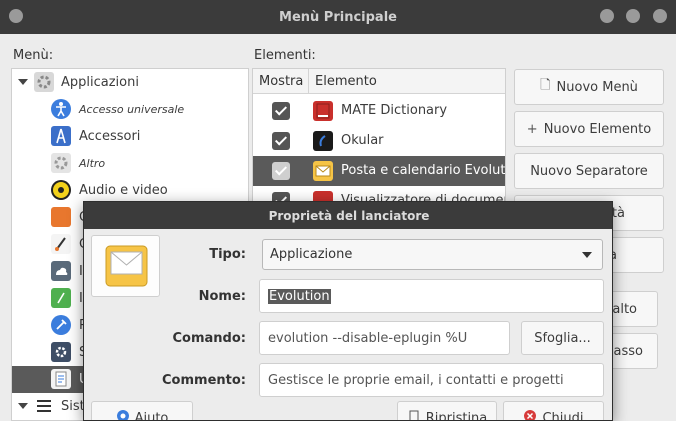 The height and width of the screenshot is (421, 676). I want to click on tree-item-audio-video: Audio e video, so click(130, 190).